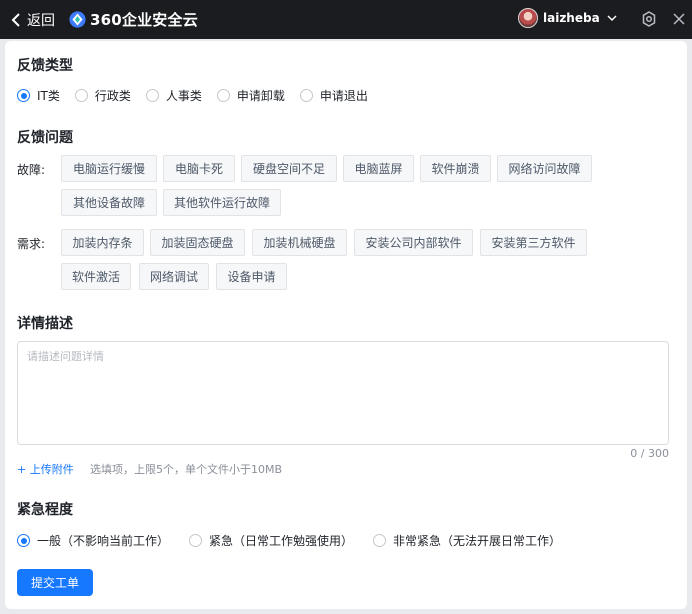 The height and width of the screenshot is (614, 692). What do you see at coordinates (271, 540) in the screenshot?
I see `radio-urgency-urgent: 紧急（日常工作勉强使用）` at bounding box center [271, 540].